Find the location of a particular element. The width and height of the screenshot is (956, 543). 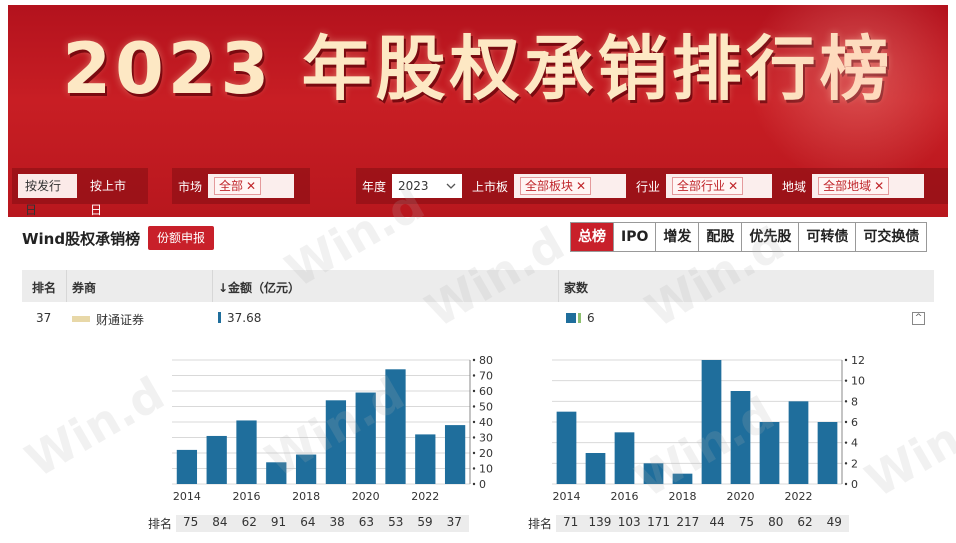

year-value: 2023 is located at coordinates (413, 186).